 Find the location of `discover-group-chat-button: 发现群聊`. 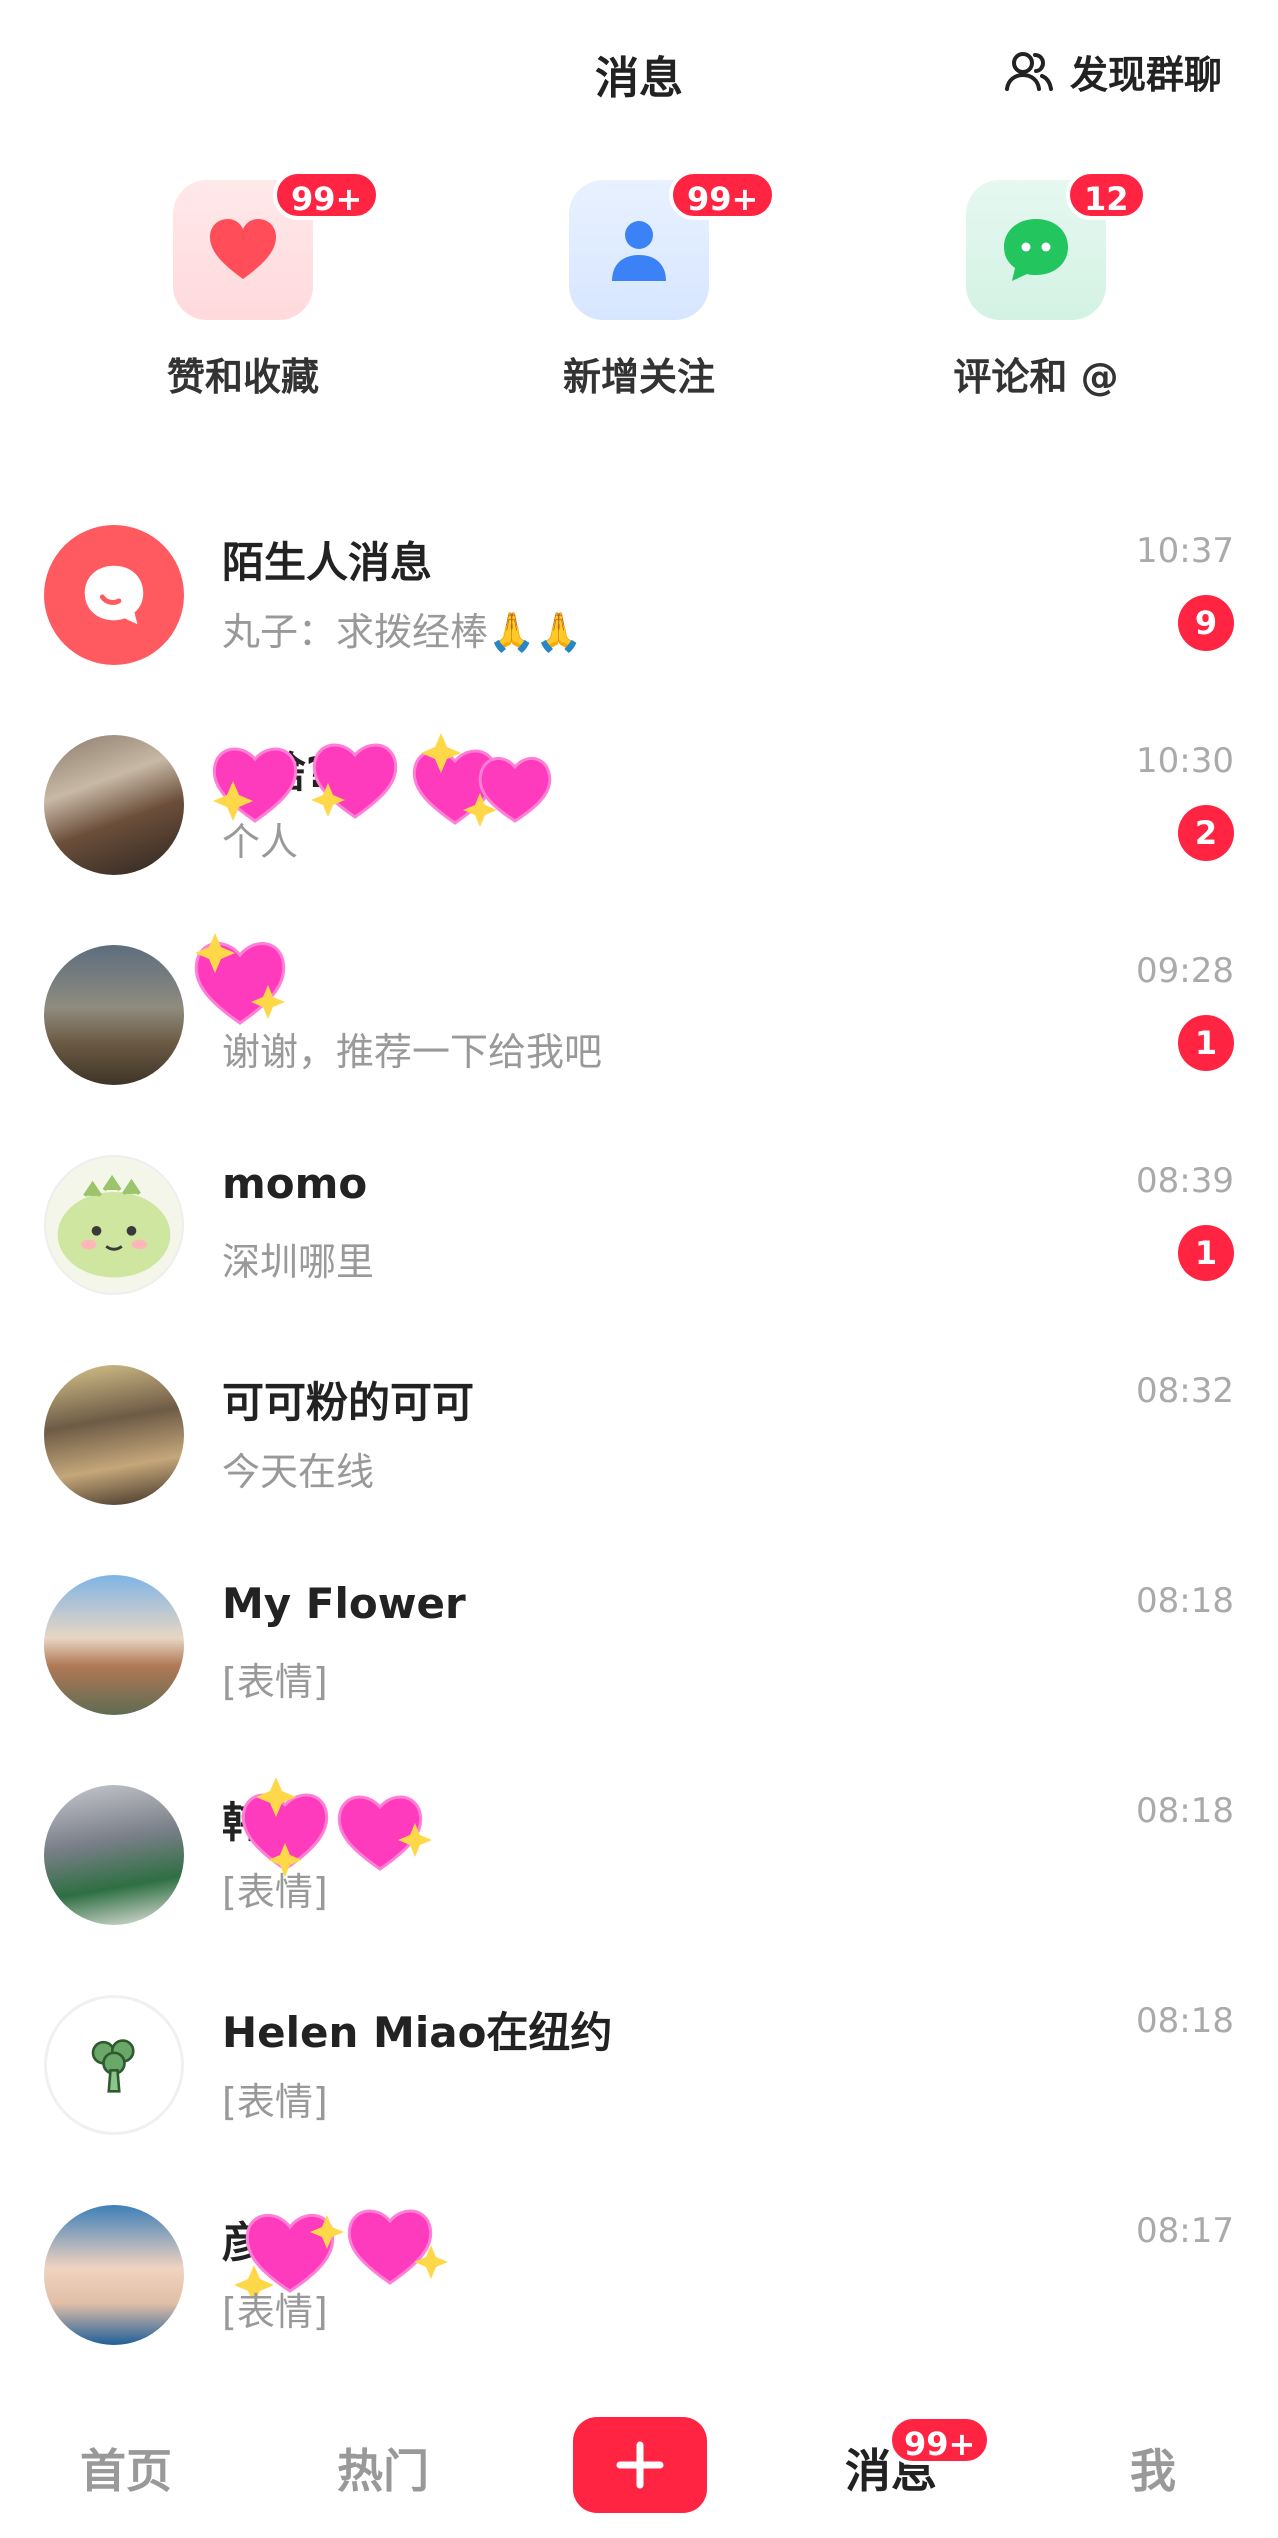

discover-group-chat-button: 发现群聊 is located at coordinates (1112, 71).